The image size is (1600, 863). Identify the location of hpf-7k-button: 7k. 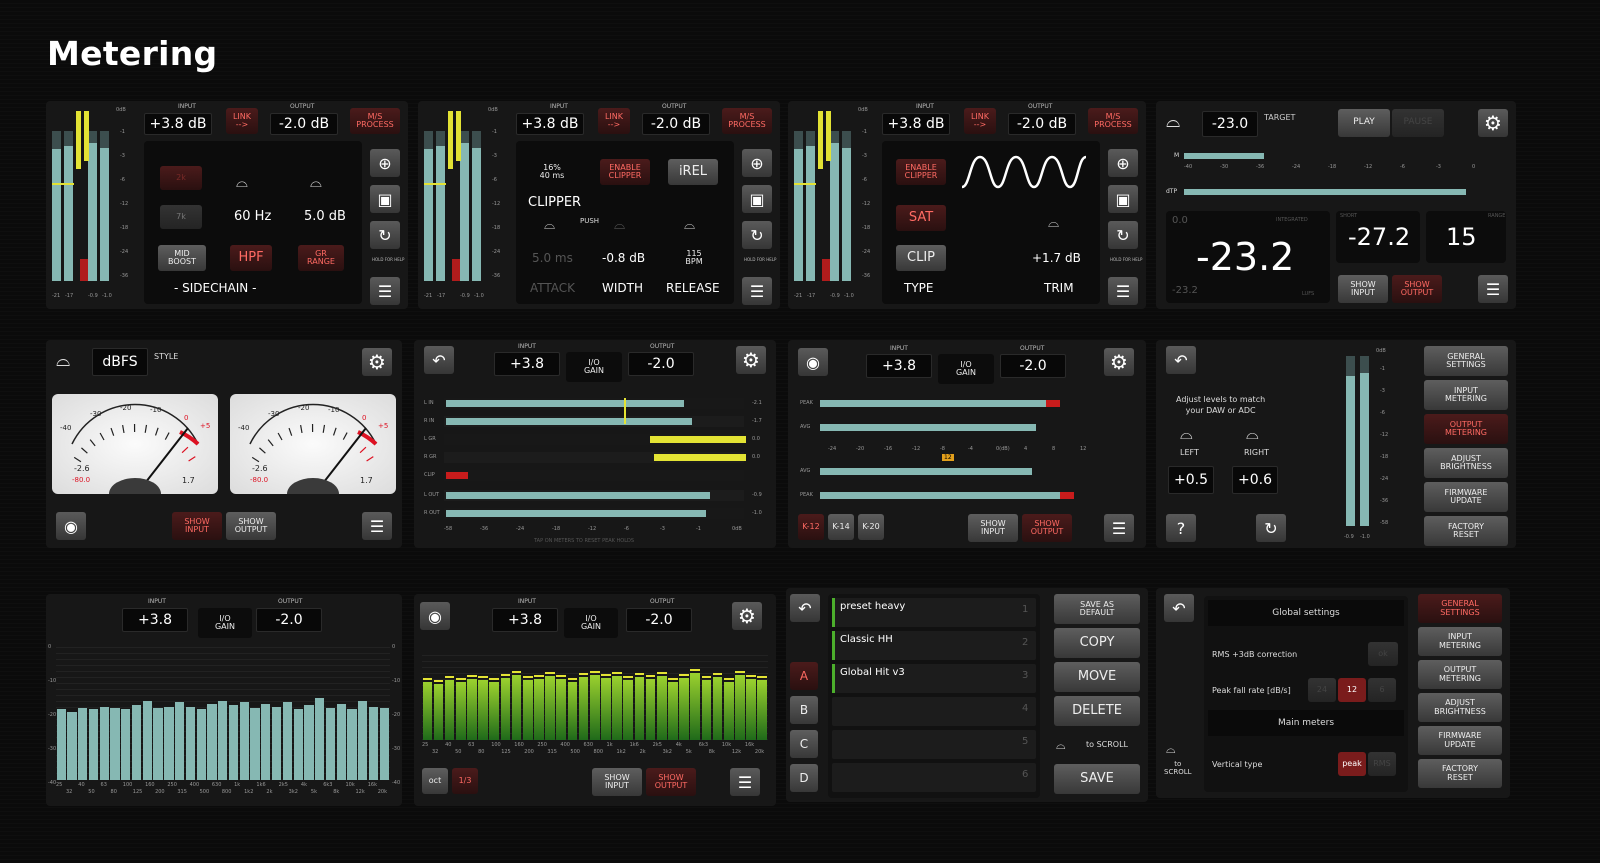
(181, 217).